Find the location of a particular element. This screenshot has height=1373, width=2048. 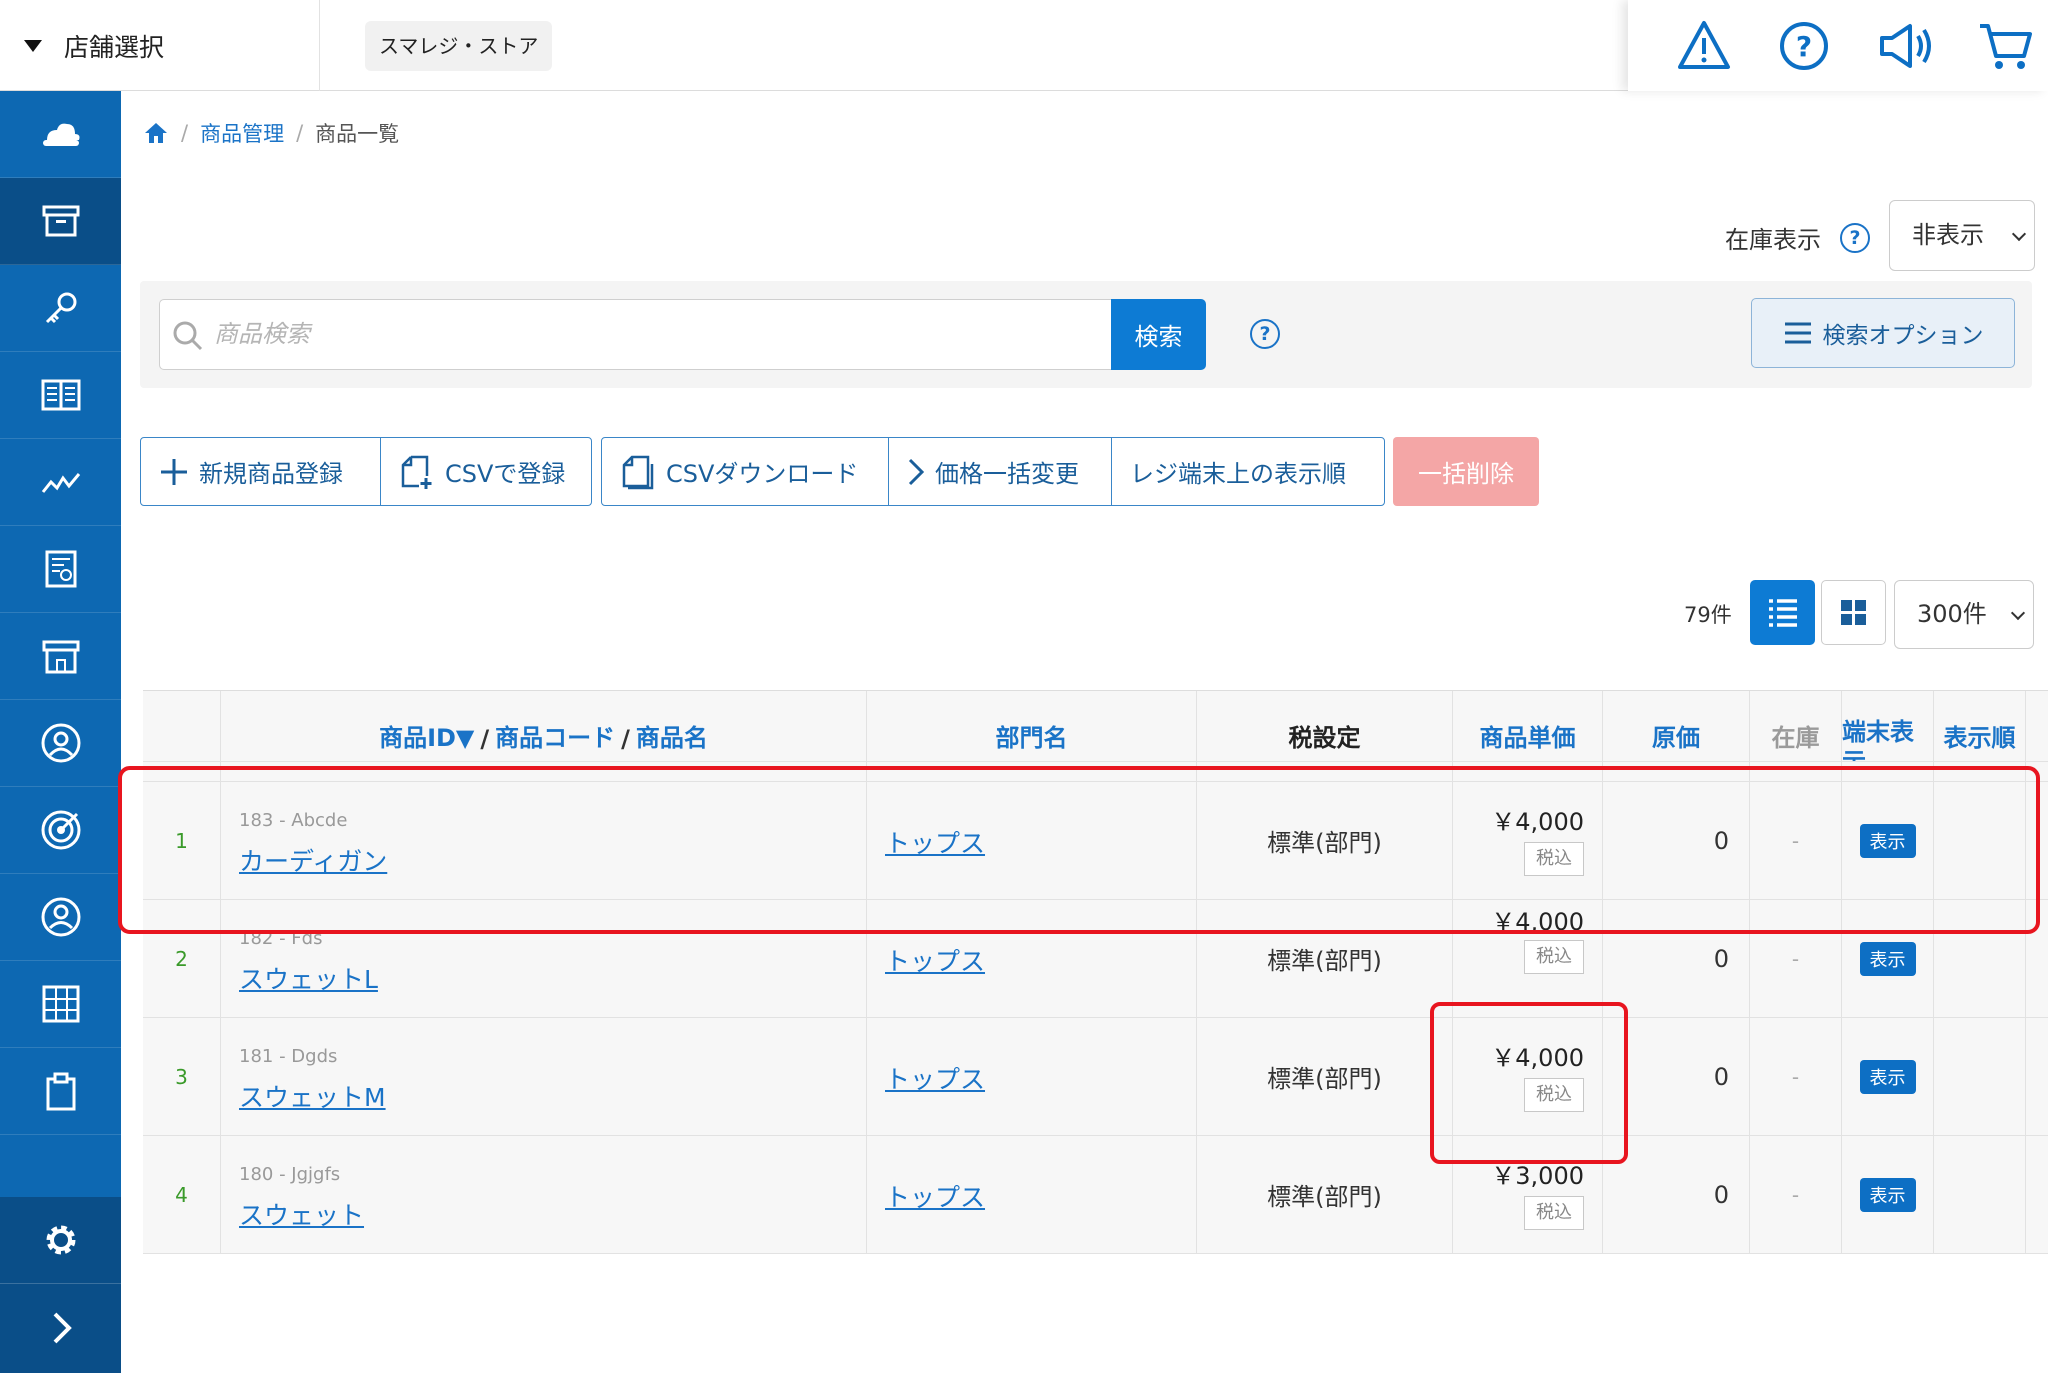

header-id-code-name: 商品ID▼ / 商品コード / 商品名 is located at coordinates (544, 726).